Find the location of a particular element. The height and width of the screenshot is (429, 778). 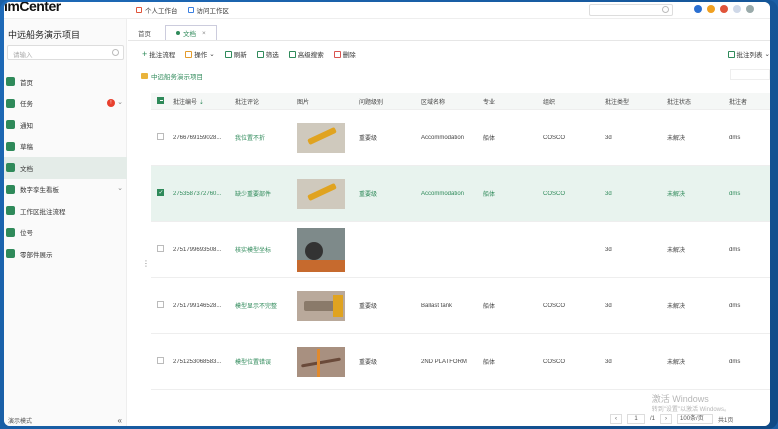

tab-home: 首页 is located at coordinates (144, 32).